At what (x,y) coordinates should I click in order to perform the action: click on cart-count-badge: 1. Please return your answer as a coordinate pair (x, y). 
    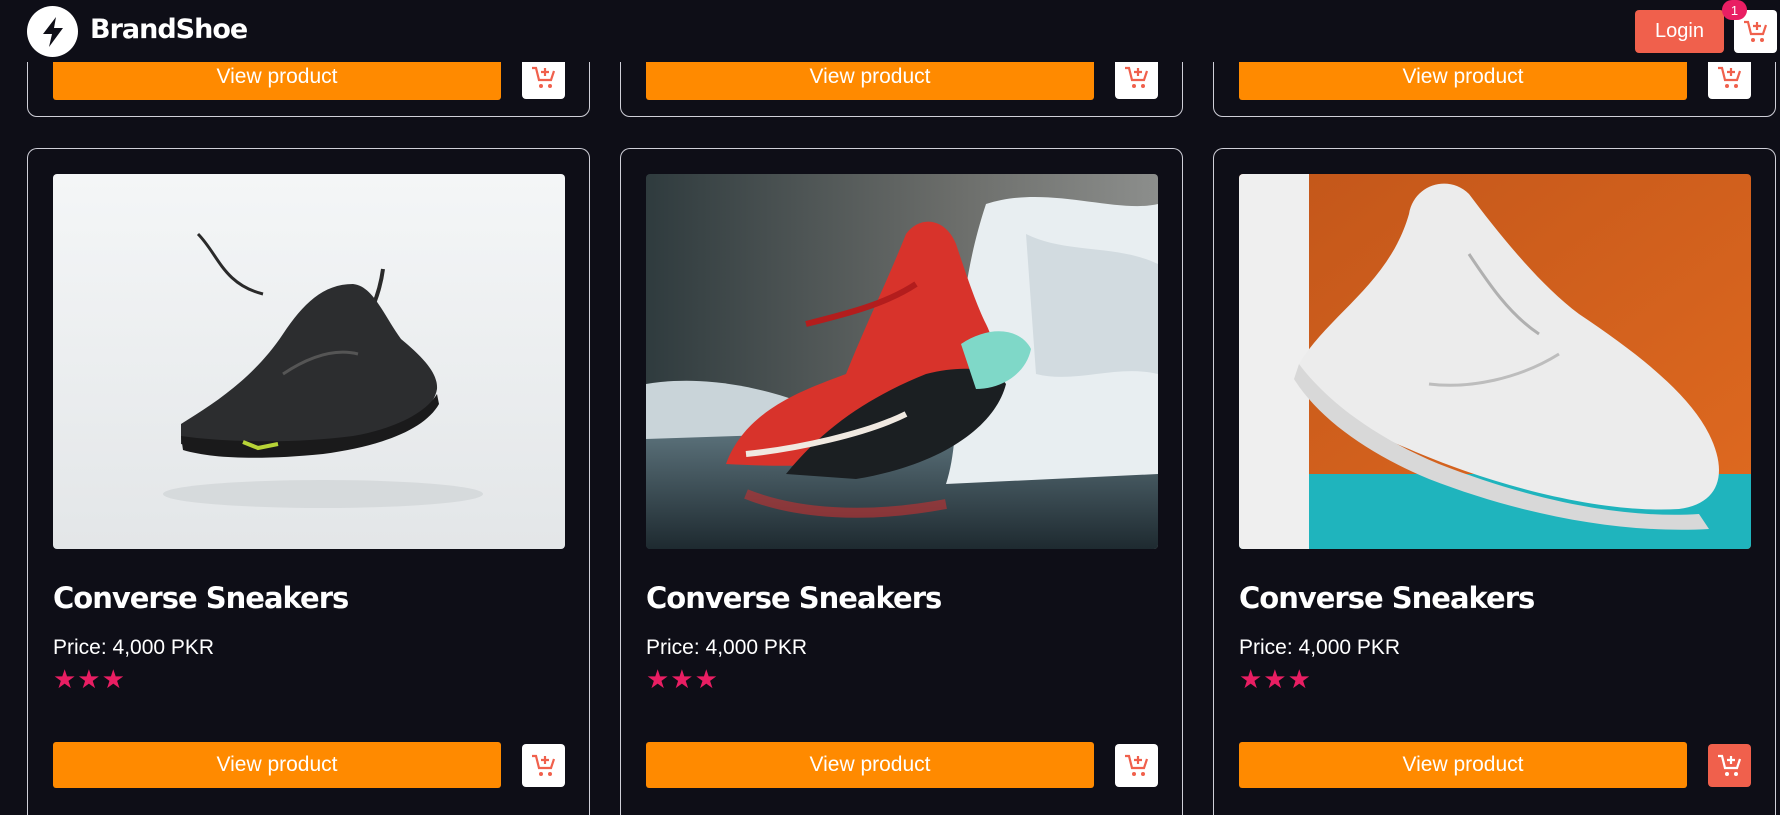
    Looking at the image, I should click on (1734, 10).